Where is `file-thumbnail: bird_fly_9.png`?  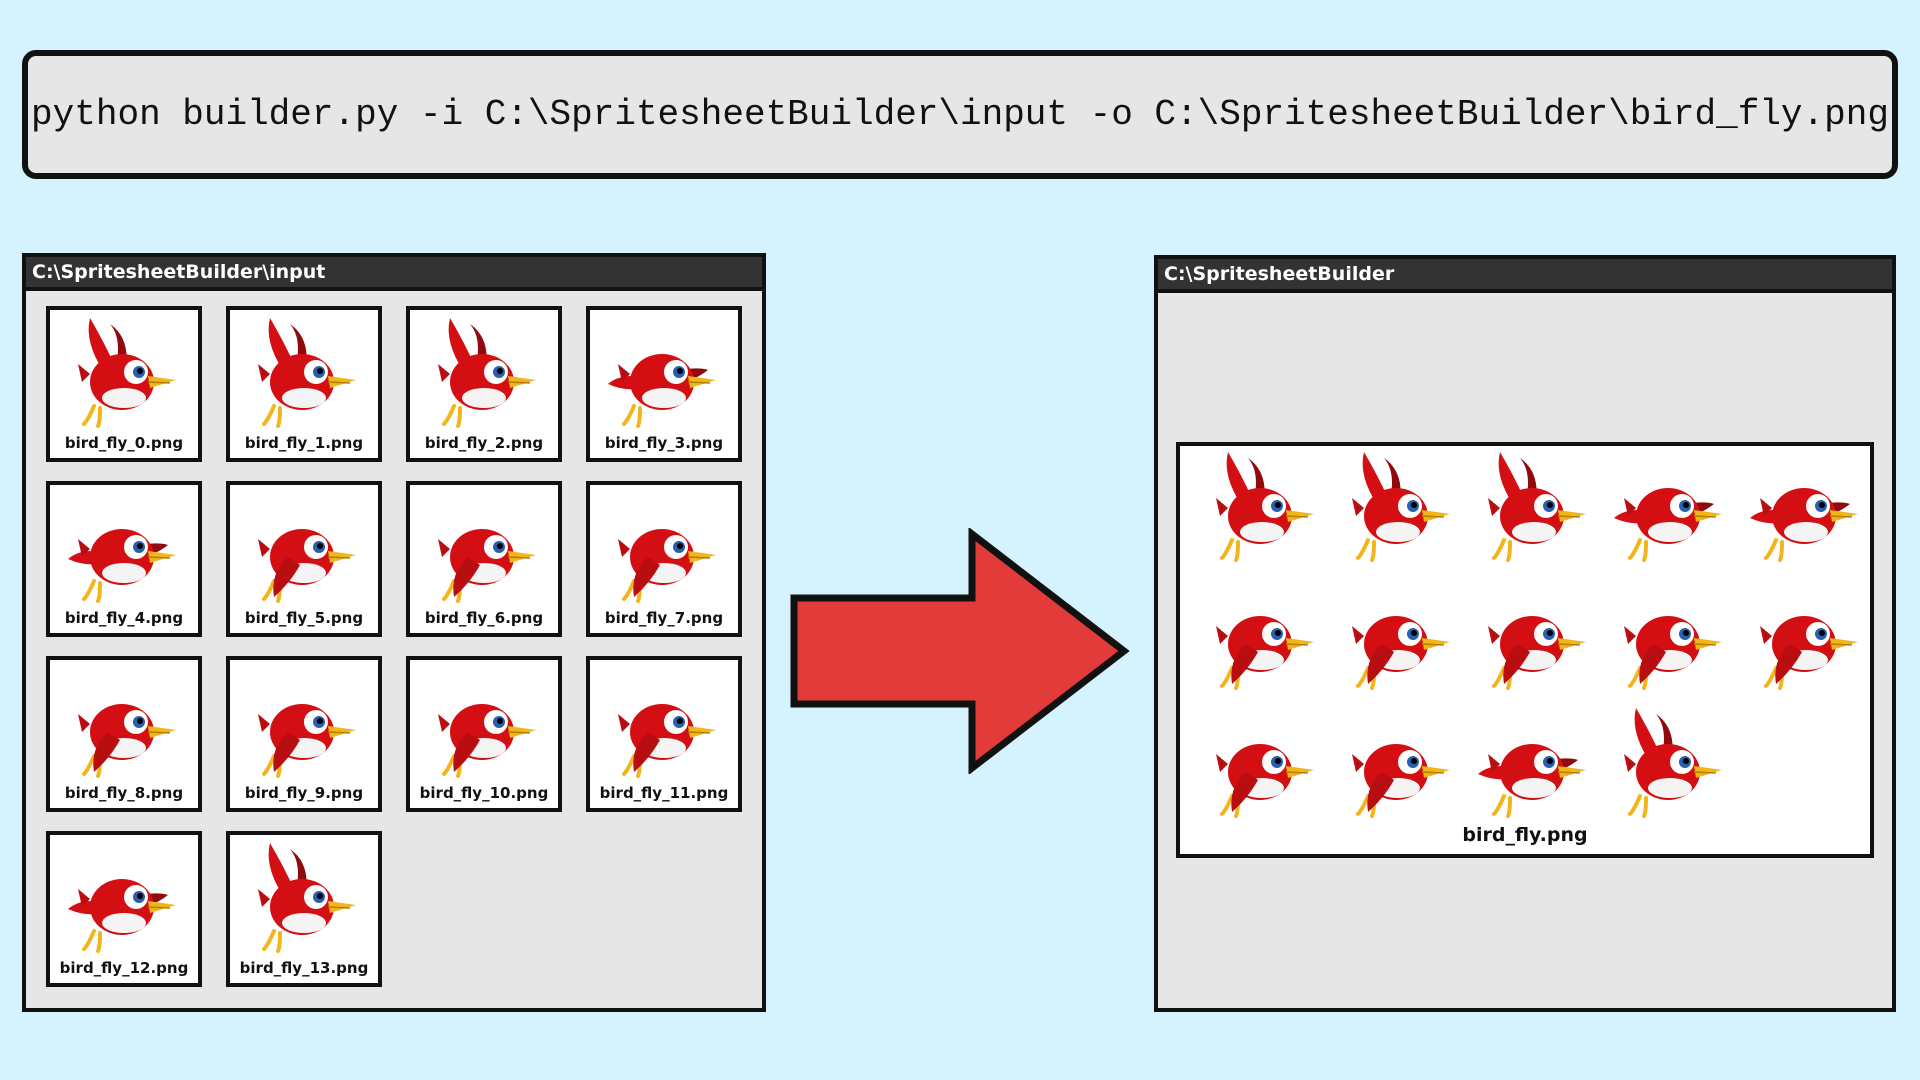 file-thumbnail: bird_fly_9.png is located at coordinates (304, 734).